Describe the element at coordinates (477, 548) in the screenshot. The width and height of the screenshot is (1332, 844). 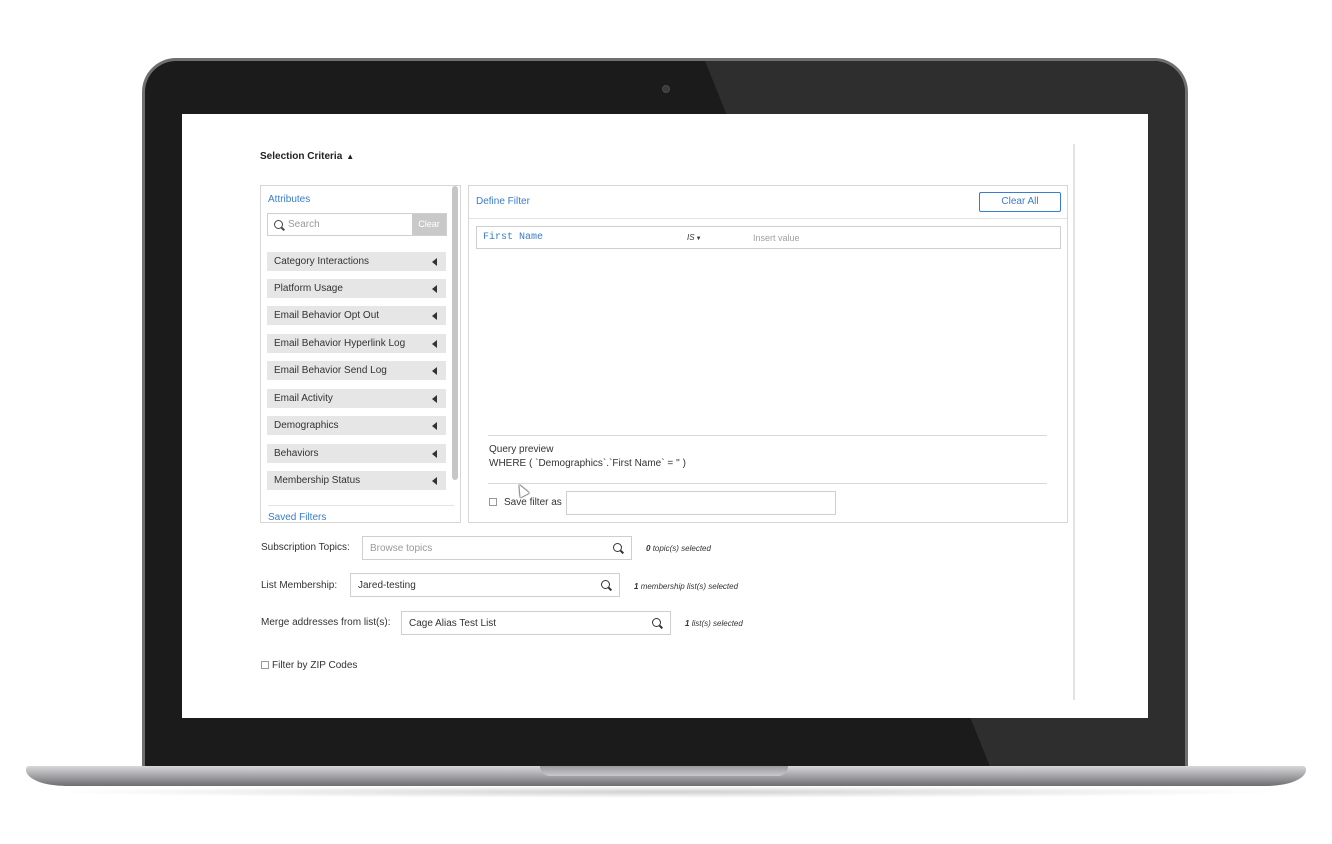
I see `browse-topics-input` at that location.